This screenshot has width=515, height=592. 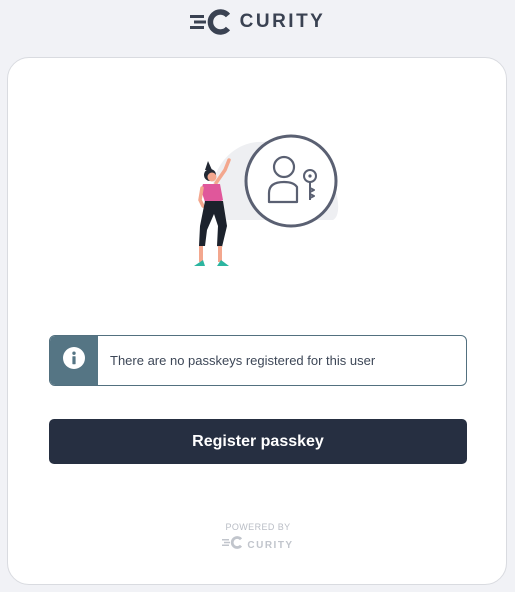 I want to click on register-passkey-button: Register passkey, so click(x=258, y=441).